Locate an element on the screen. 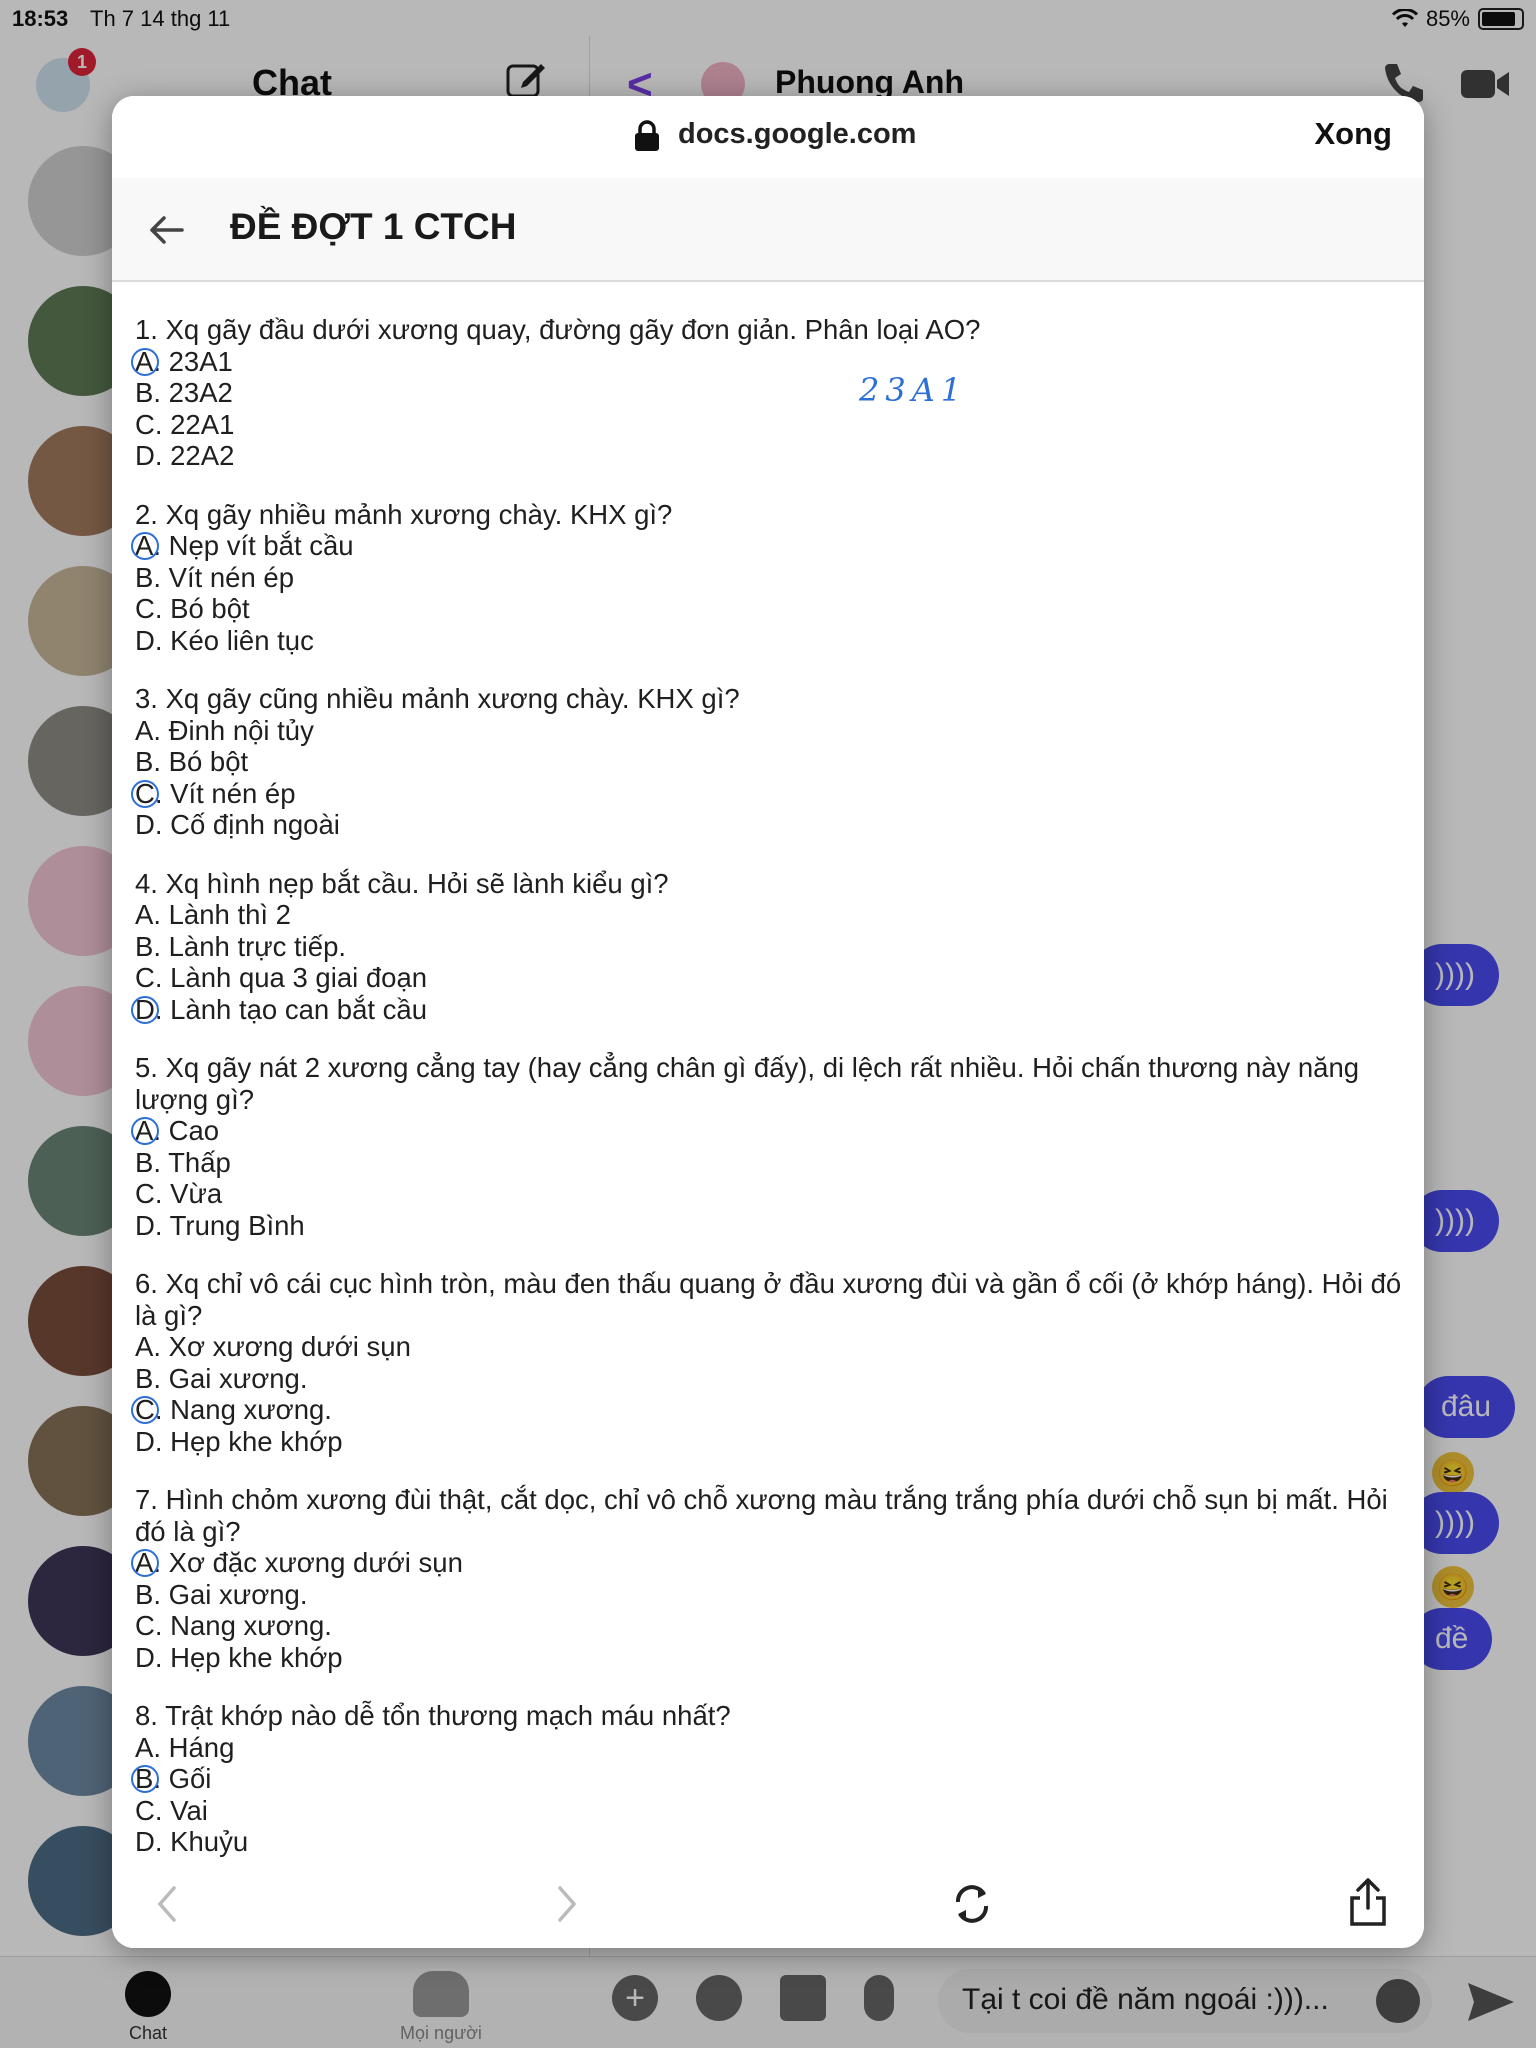 This screenshot has height=2048, width=1536. answer-option-text: C. Lành qua 3 giai đoạn is located at coordinates (281, 977).